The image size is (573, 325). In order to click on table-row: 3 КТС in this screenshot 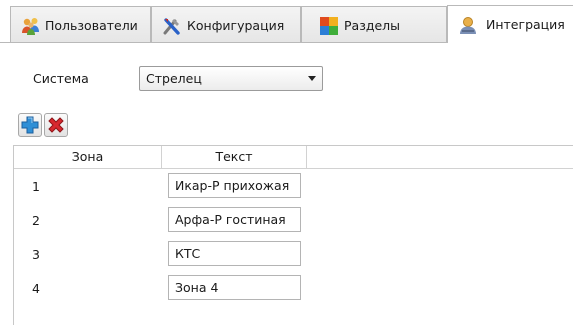, I will do `click(293, 255)`.